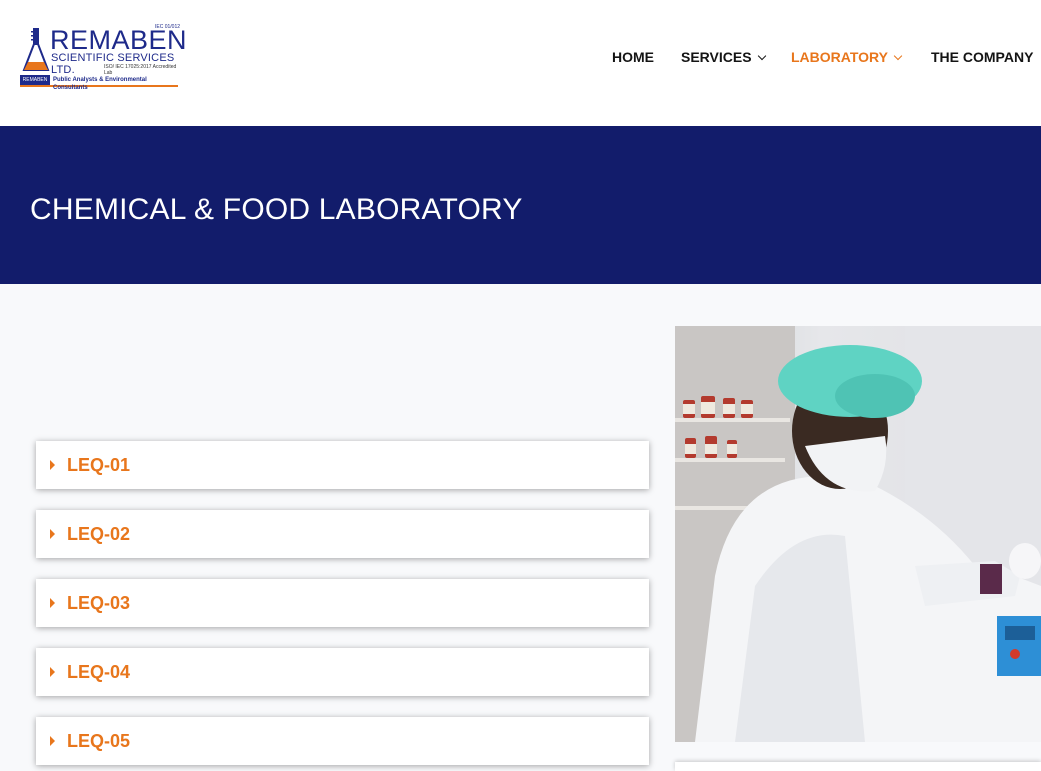 The width and height of the screenshot is (1041, 771). What do you see at coordinates (342, 672) in the screenshot?
I see `accordion-item-leq-04: LEQ-04` at bounding box center [342, 672].